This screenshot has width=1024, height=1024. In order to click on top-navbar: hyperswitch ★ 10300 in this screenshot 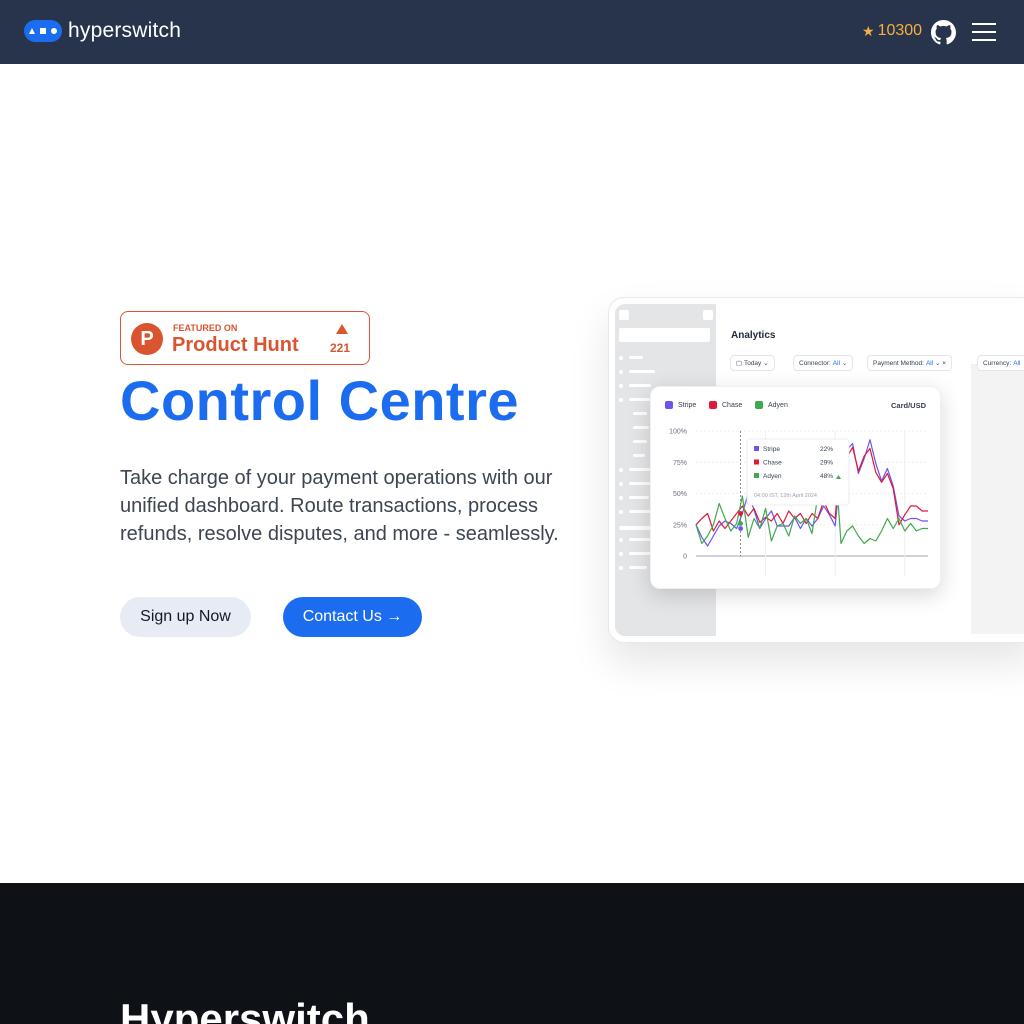, I will do `click(512, 32)`.